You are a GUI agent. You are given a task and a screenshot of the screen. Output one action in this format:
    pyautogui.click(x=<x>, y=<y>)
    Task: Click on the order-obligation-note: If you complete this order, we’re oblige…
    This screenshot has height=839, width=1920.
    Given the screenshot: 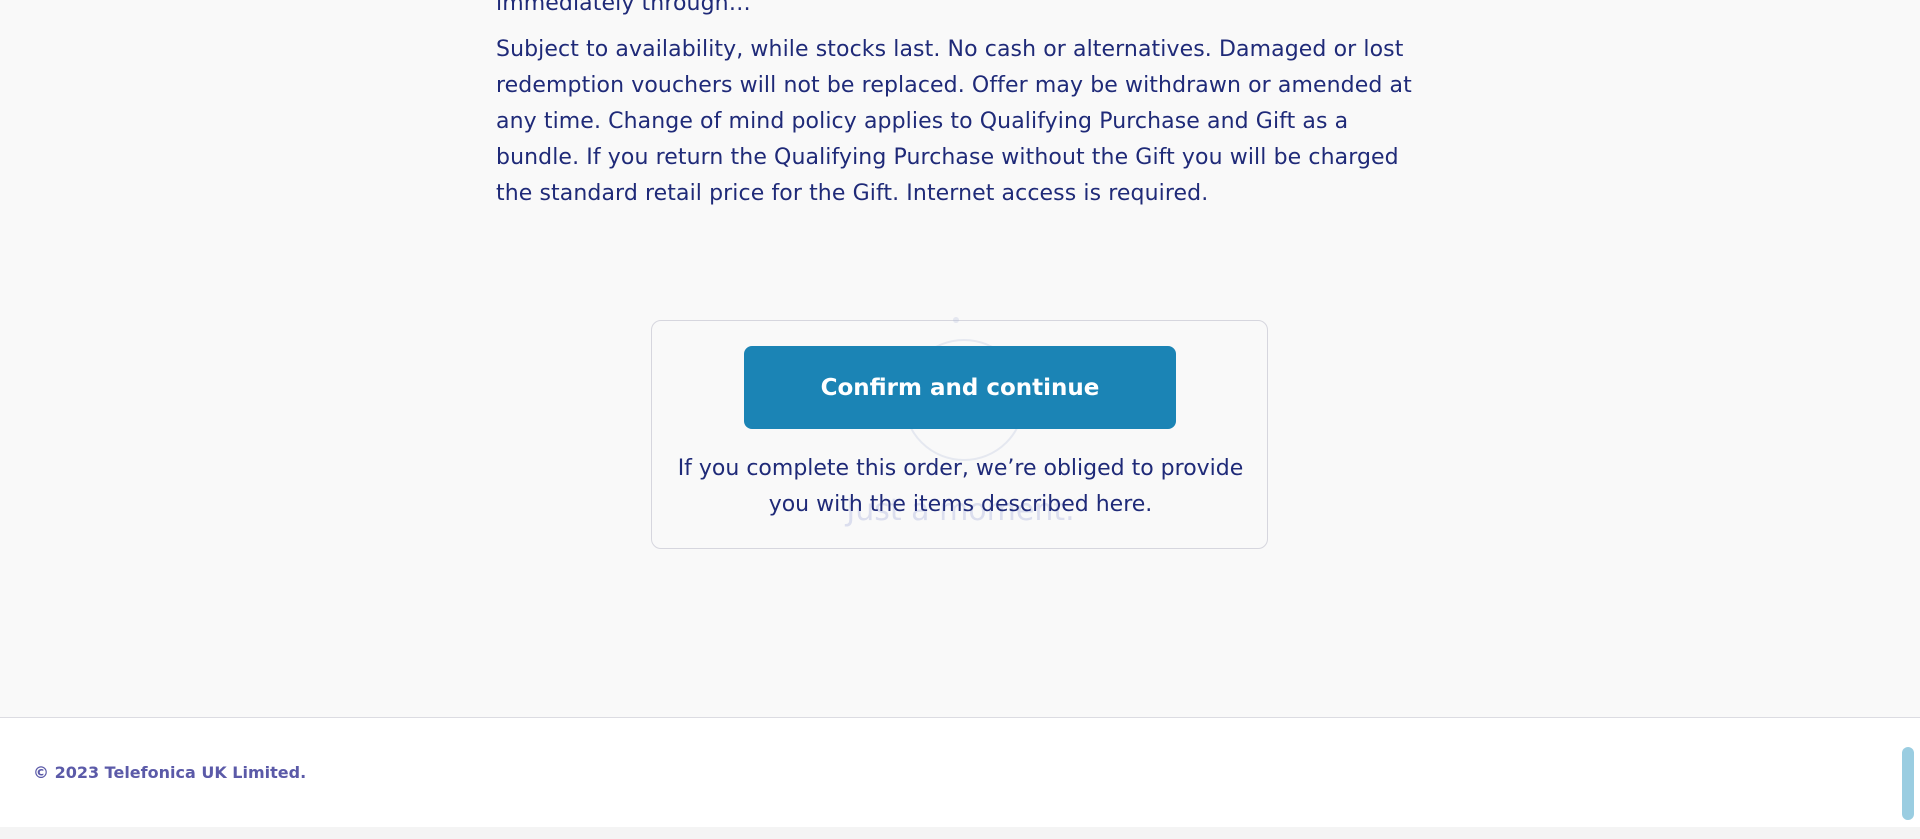 What is the action you would take?
    pyautogui.click(x=960, y=486)
    